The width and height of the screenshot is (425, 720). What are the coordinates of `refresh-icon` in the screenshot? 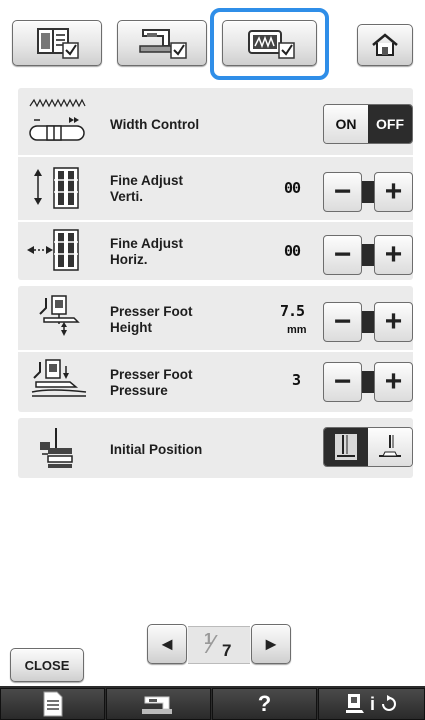 It's located at (389, 703).